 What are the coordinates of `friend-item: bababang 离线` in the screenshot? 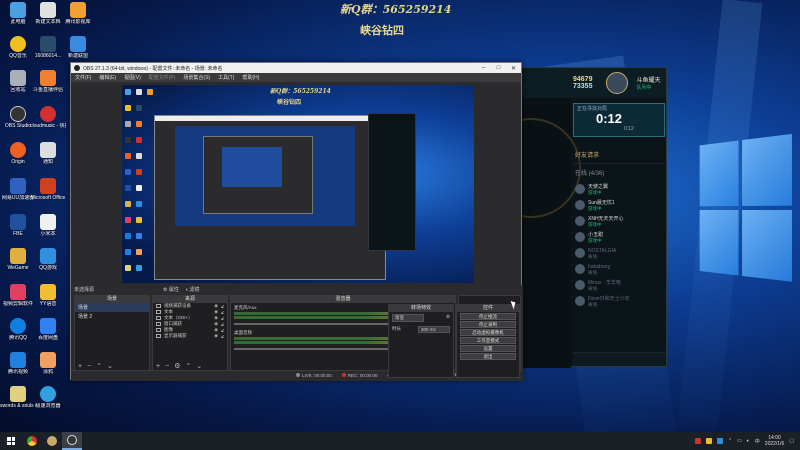 It's located at (619, 269).